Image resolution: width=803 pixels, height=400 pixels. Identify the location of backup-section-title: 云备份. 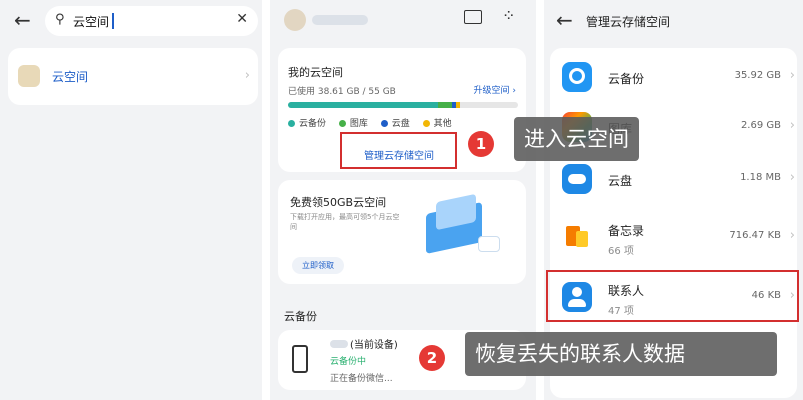
(300, 316).